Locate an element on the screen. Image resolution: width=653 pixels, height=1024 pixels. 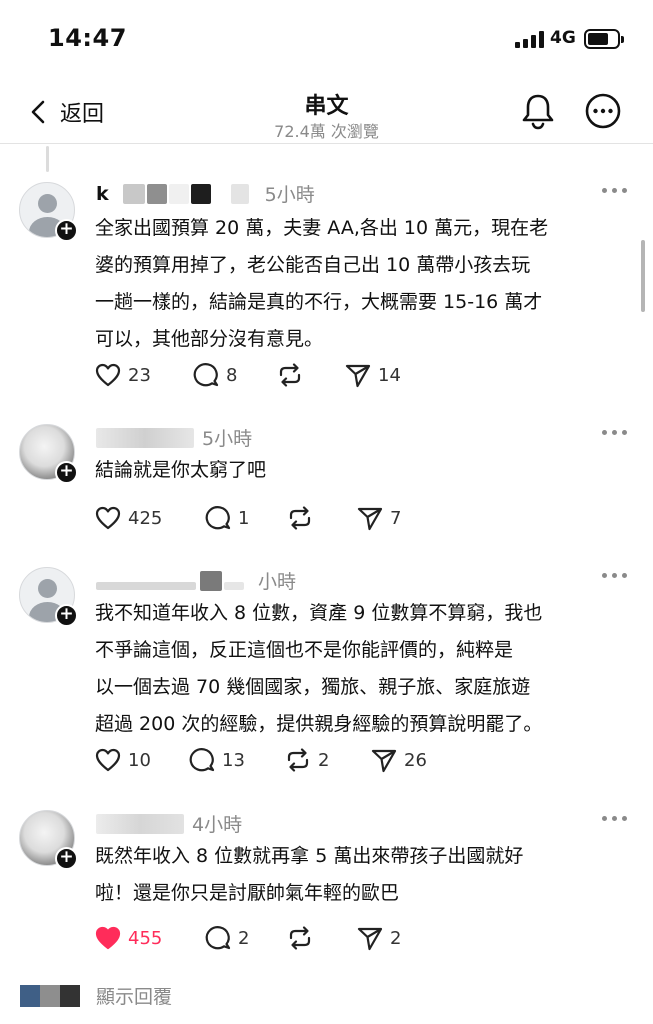
post-text-line: 我不知道年收入 8 位數，資產 9 位數算不算窮，我也 is located at coordinates (319, 613).